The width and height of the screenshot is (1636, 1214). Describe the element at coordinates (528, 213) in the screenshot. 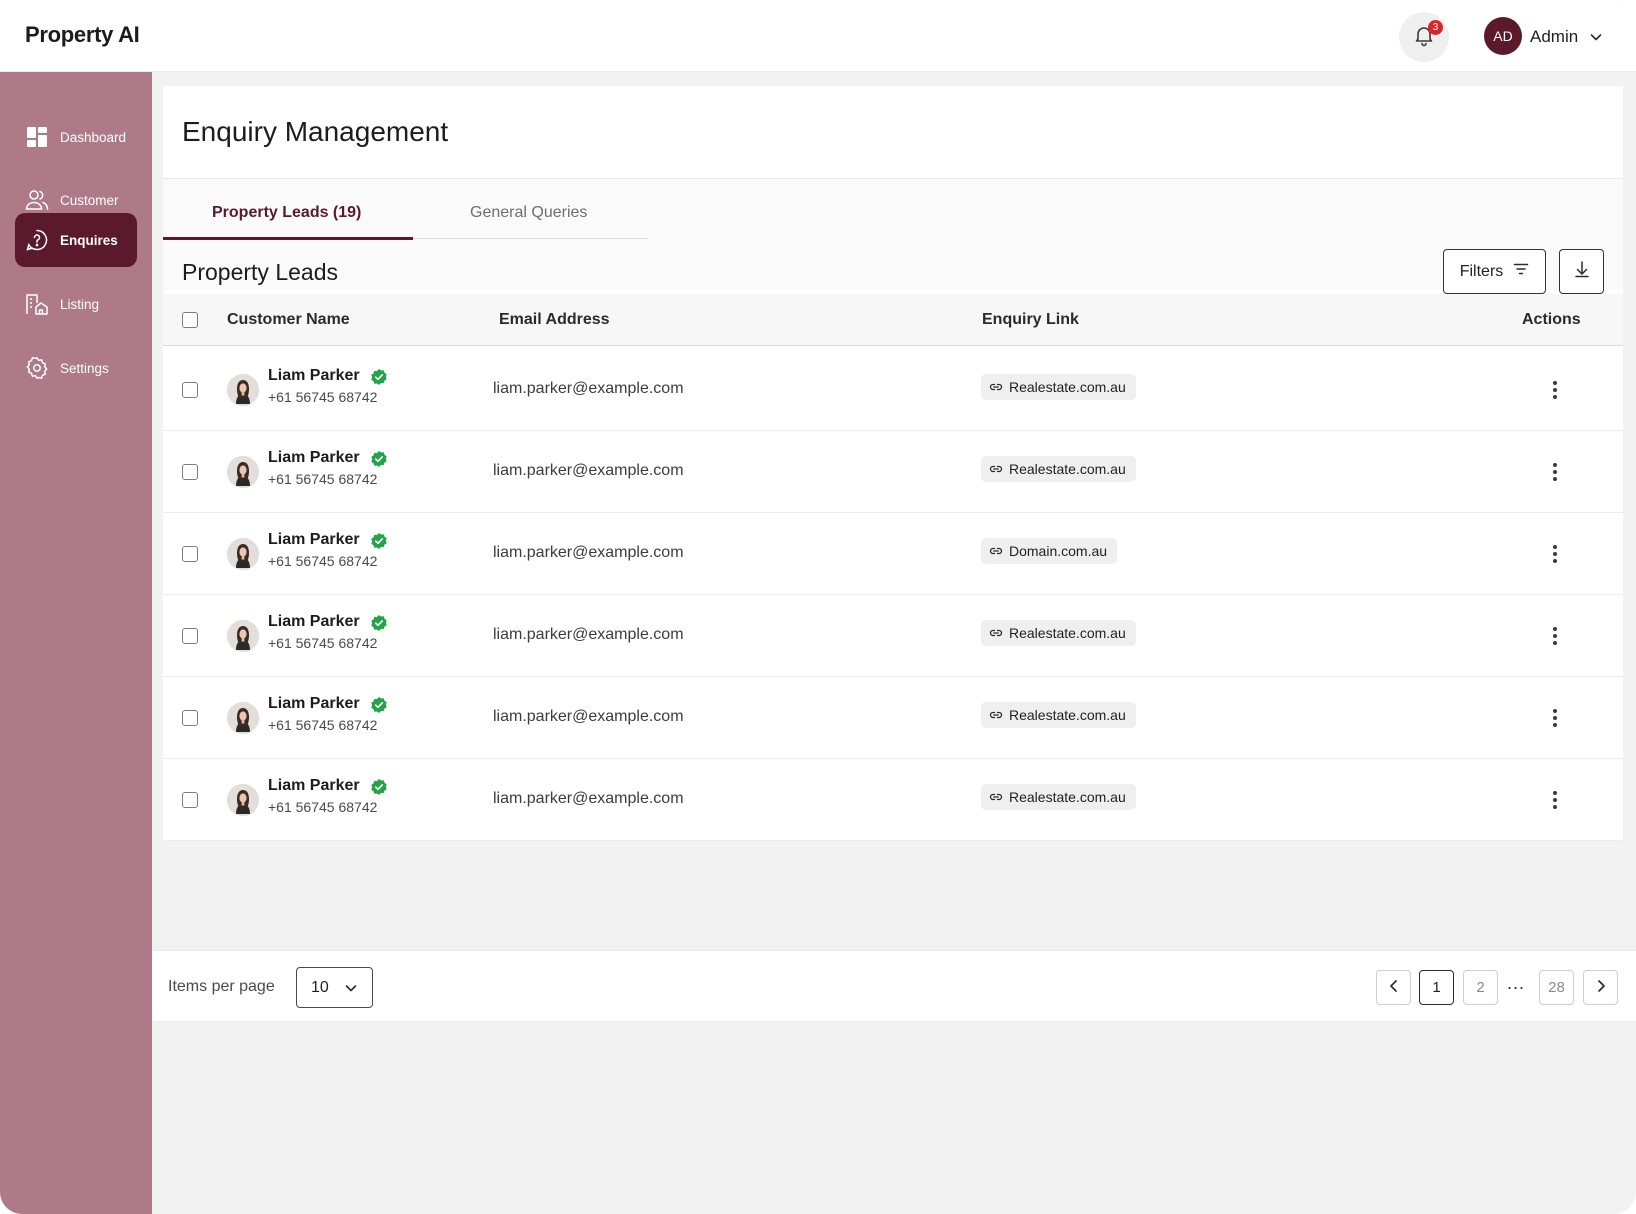

I see `tab-general-queries: General Queries` at that location.